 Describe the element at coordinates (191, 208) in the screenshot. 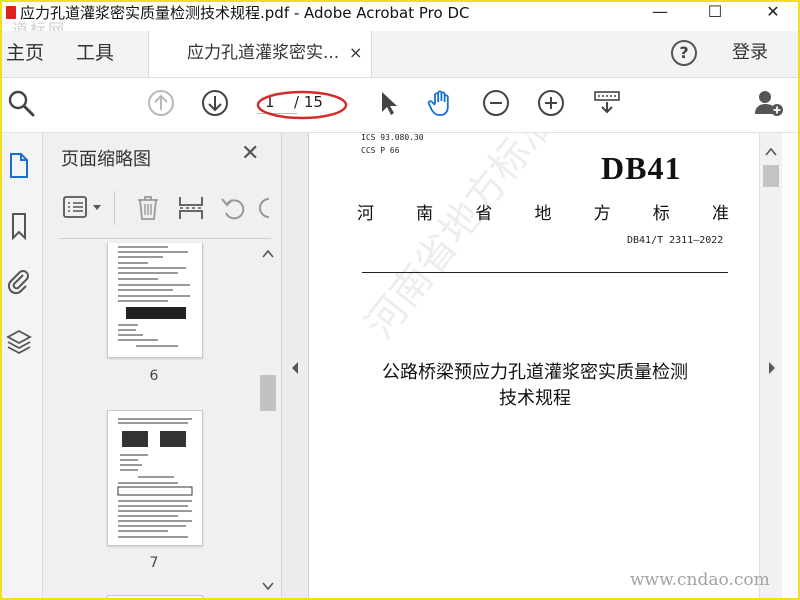

I see `extract-page-icon` at that location.